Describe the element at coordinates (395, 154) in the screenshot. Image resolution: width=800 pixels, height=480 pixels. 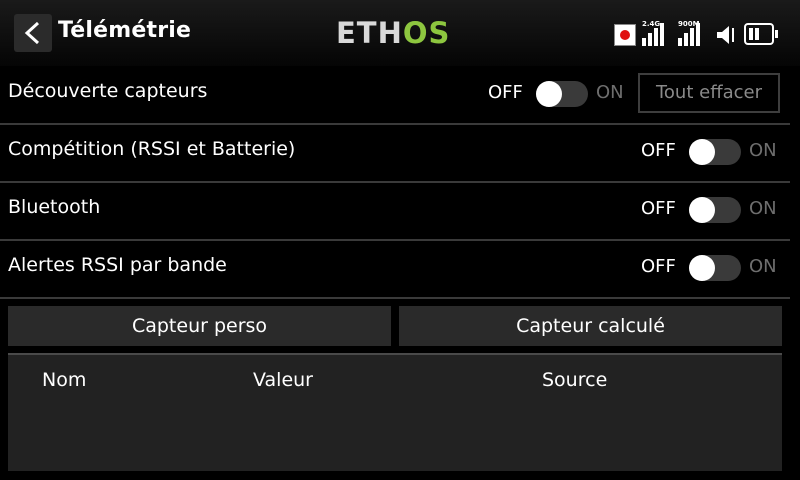
I see `setting-row-competition: Compétition (RSSI et Batterie) OFF ON` at that location.